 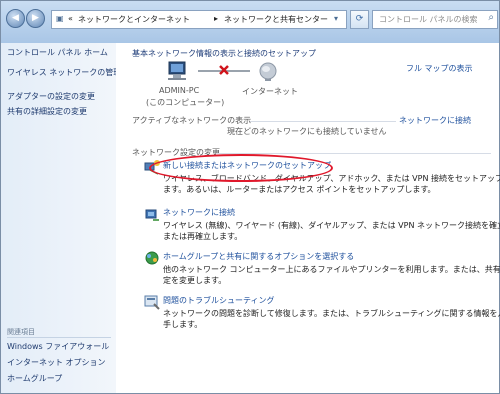 I want to click on back-button: ◀, so click(x=15, y=18).